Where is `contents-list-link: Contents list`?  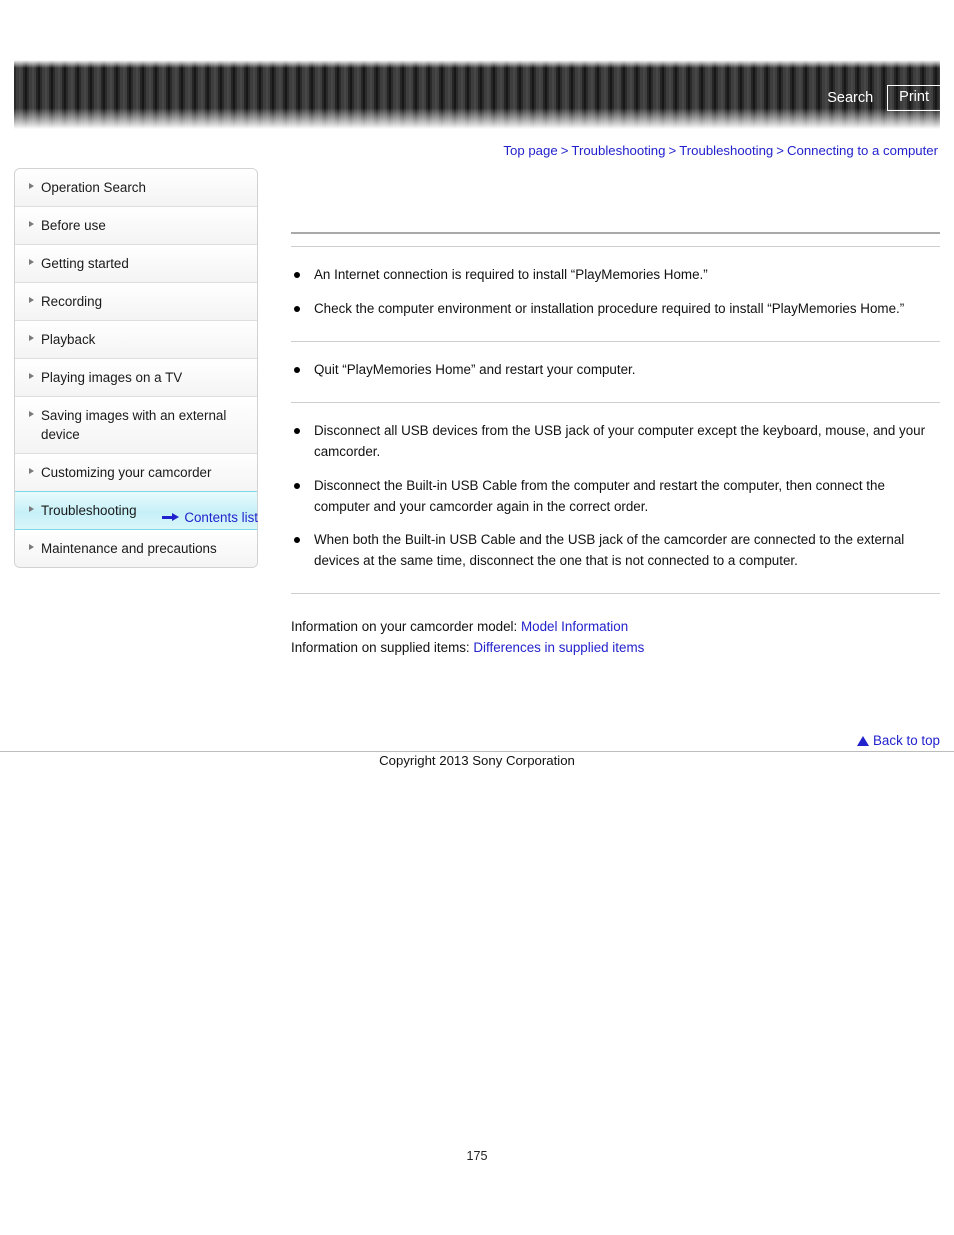 contents-list-link: Contents list is located at coordinates (221, 517).